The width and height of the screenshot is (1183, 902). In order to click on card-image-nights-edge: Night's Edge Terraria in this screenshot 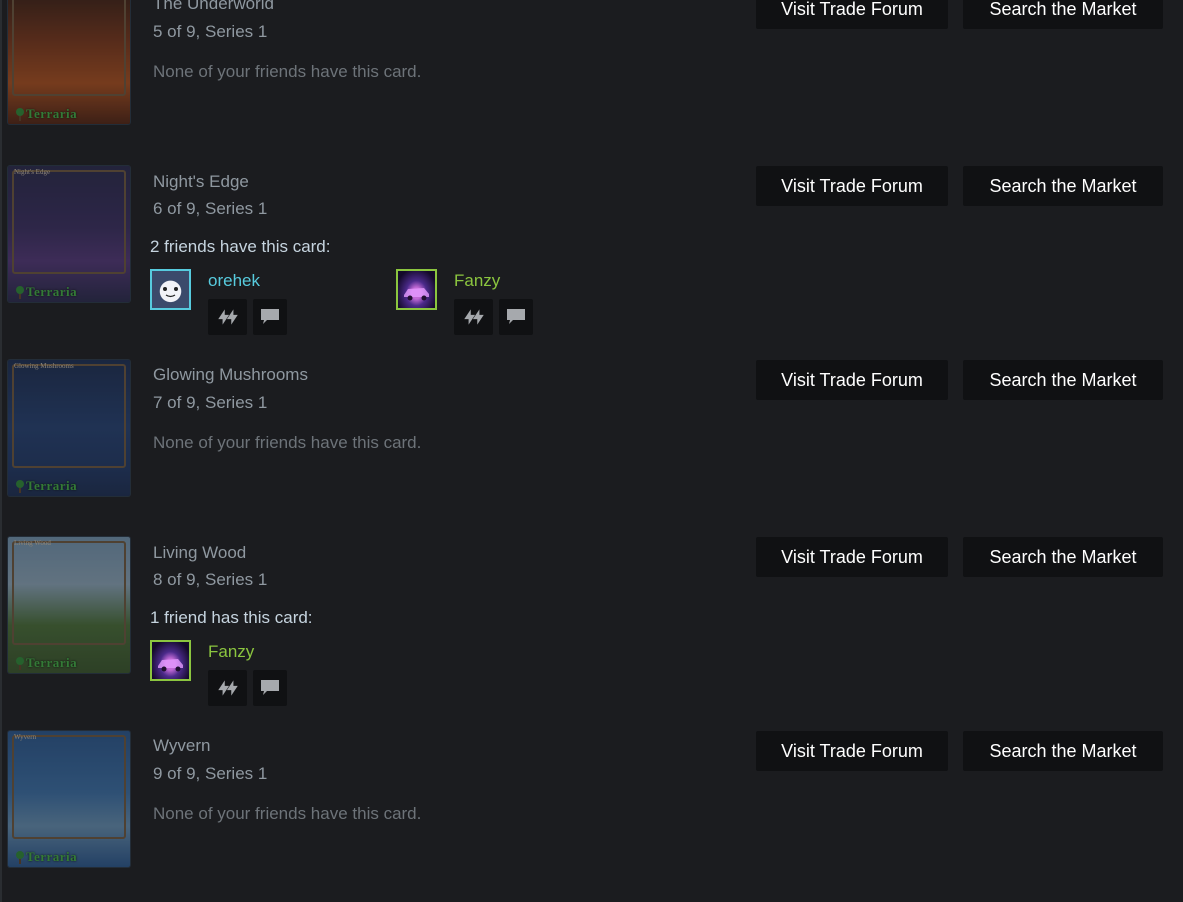, I will do `click(69, 234)`.